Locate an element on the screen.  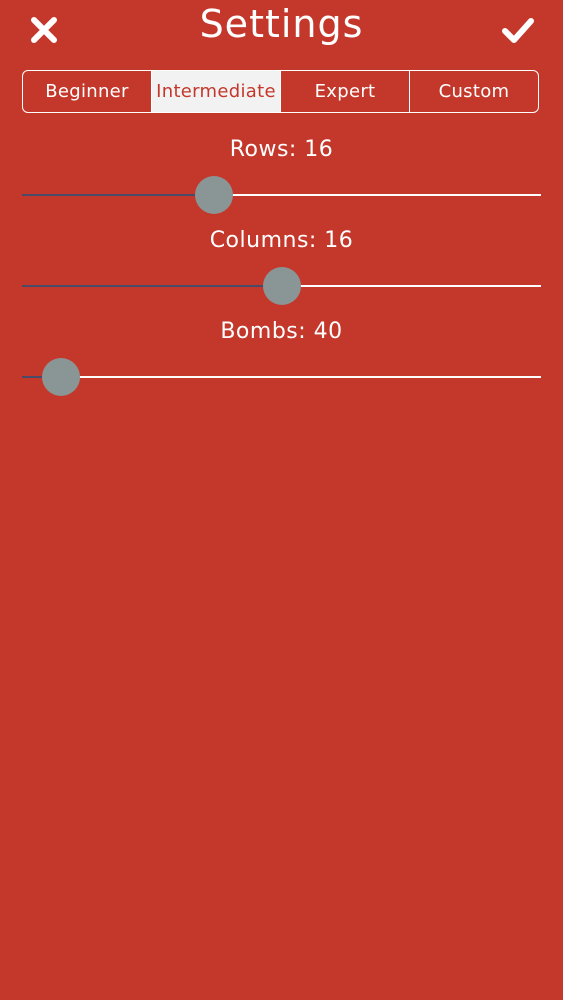
done-button is located at coordinates (518, 30).